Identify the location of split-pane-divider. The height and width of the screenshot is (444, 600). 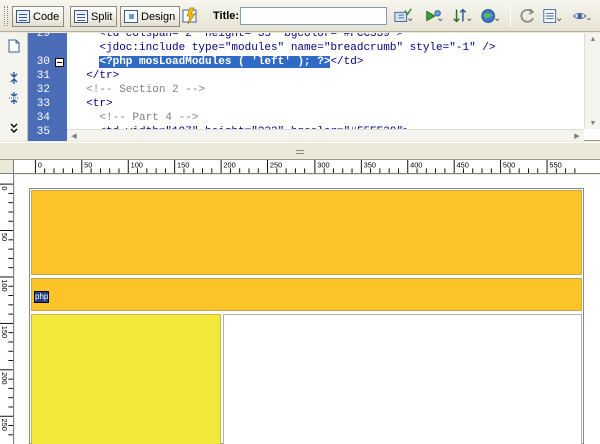
(300, 151).